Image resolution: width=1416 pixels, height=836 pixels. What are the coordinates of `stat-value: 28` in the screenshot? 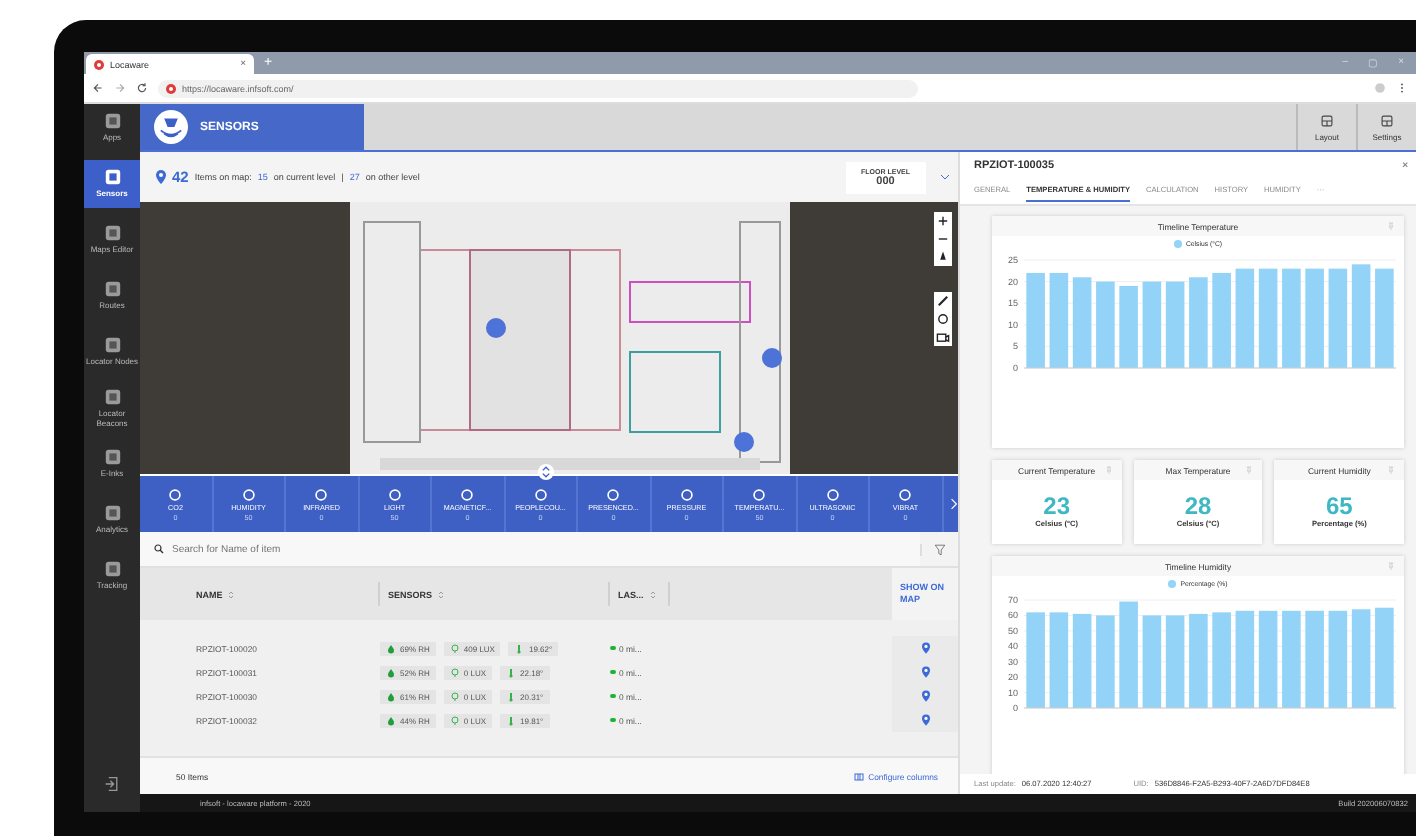 It's located at (1198, 506).